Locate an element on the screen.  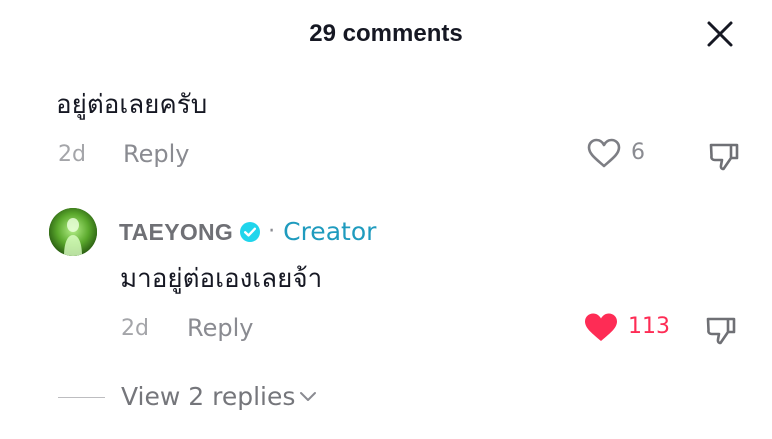
verified-check-icon is located at coordinates (250, 232).